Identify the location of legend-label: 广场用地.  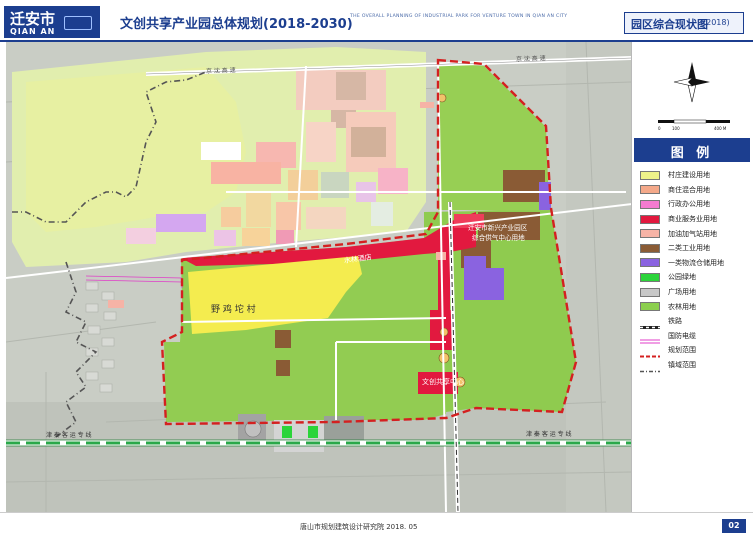
(682, 292).